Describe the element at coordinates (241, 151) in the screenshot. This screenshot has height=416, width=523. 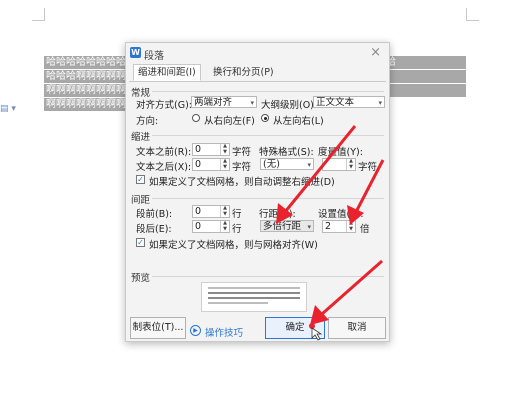
I see `indent-before-unit: 字符` at that location.